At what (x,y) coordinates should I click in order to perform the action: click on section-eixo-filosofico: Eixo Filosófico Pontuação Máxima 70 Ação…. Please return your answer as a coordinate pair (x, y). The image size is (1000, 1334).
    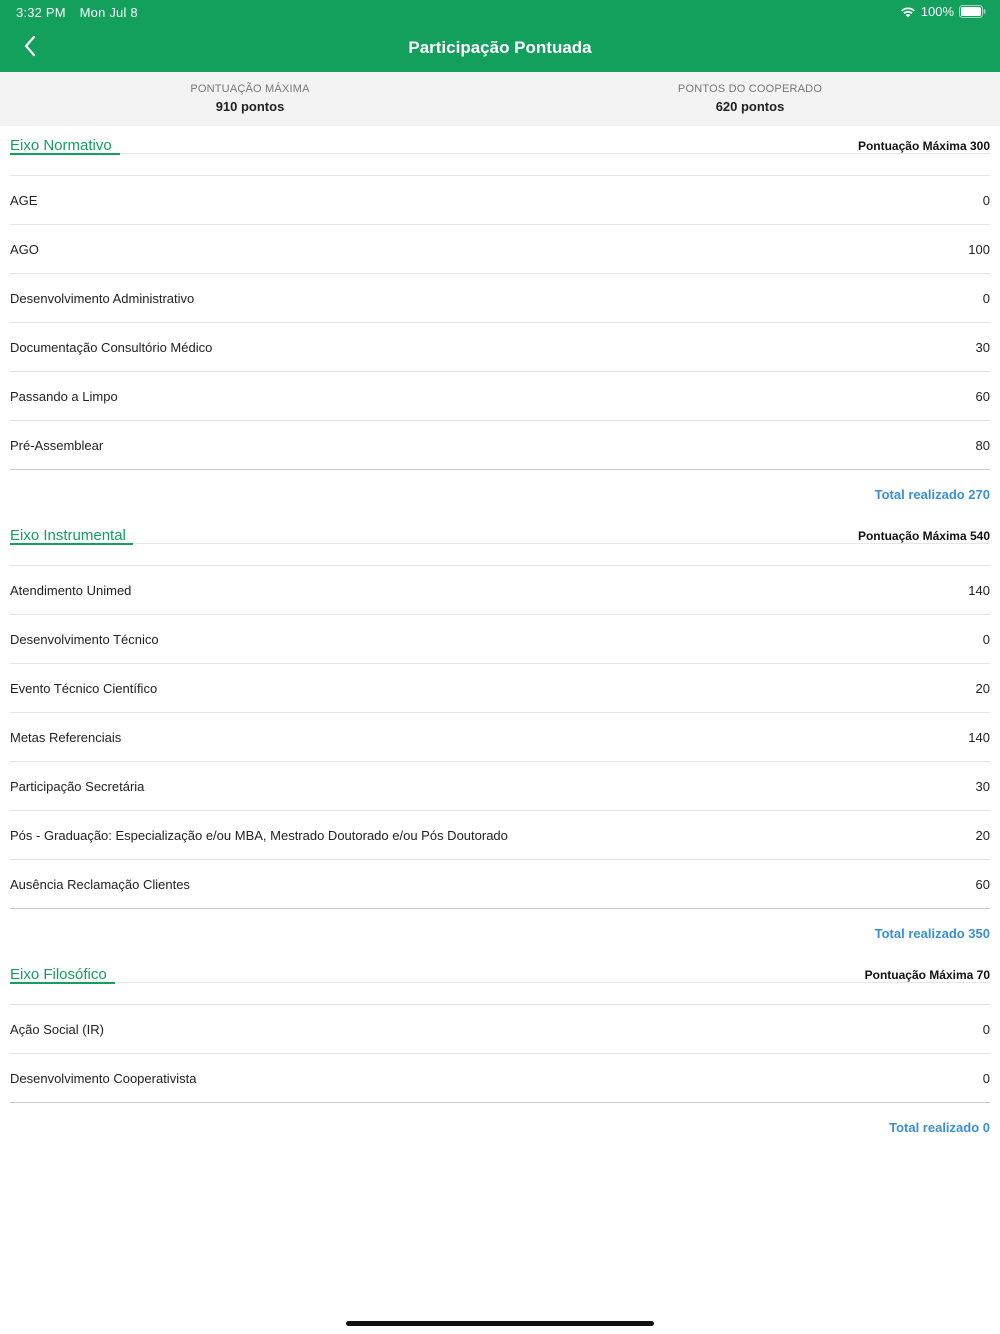
    Looking at the image, I should click on (500, 1053).